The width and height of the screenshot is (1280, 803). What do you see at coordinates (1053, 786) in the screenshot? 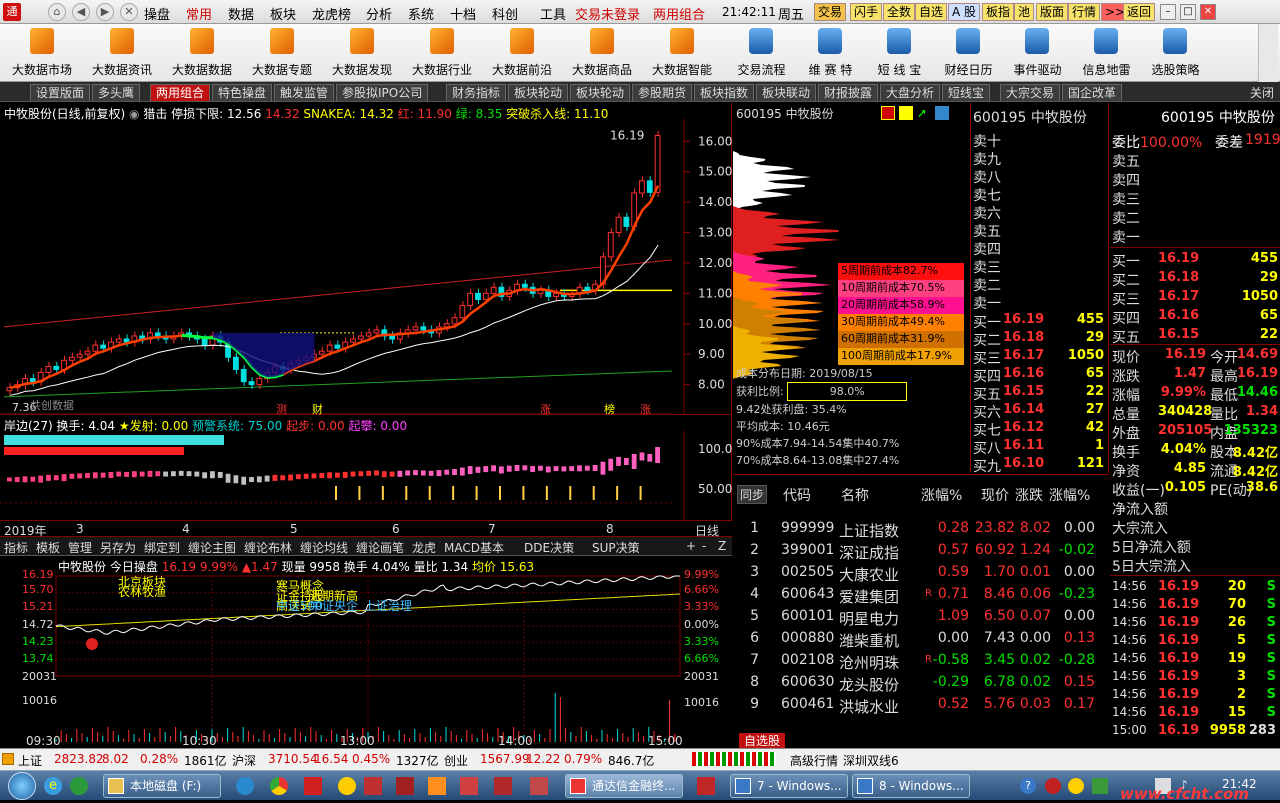
I see `tray-record-icon` at bounding box center [1053, 786].